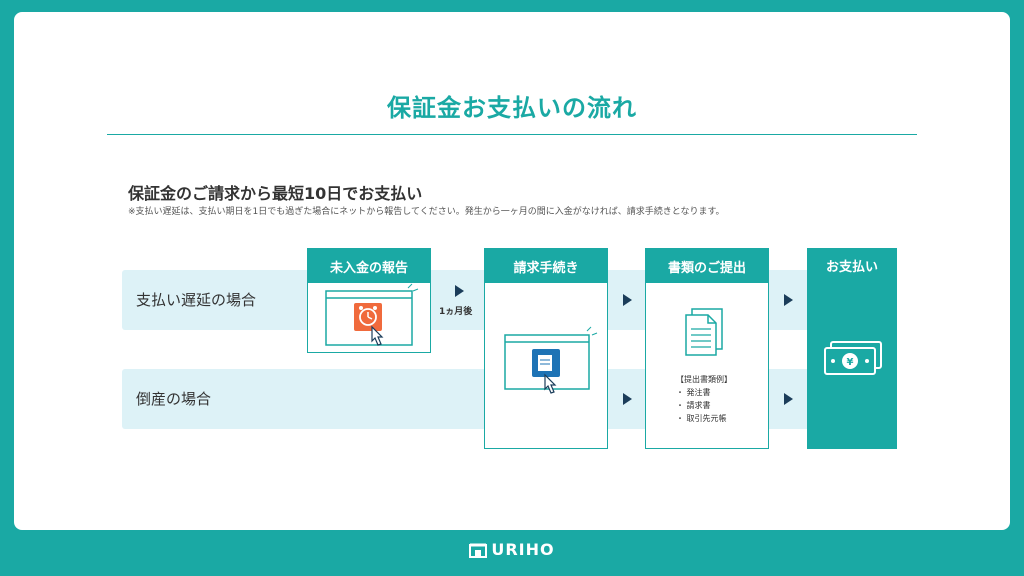  I want to click on document-example-item: ・ 発注書, so click(693, 392).